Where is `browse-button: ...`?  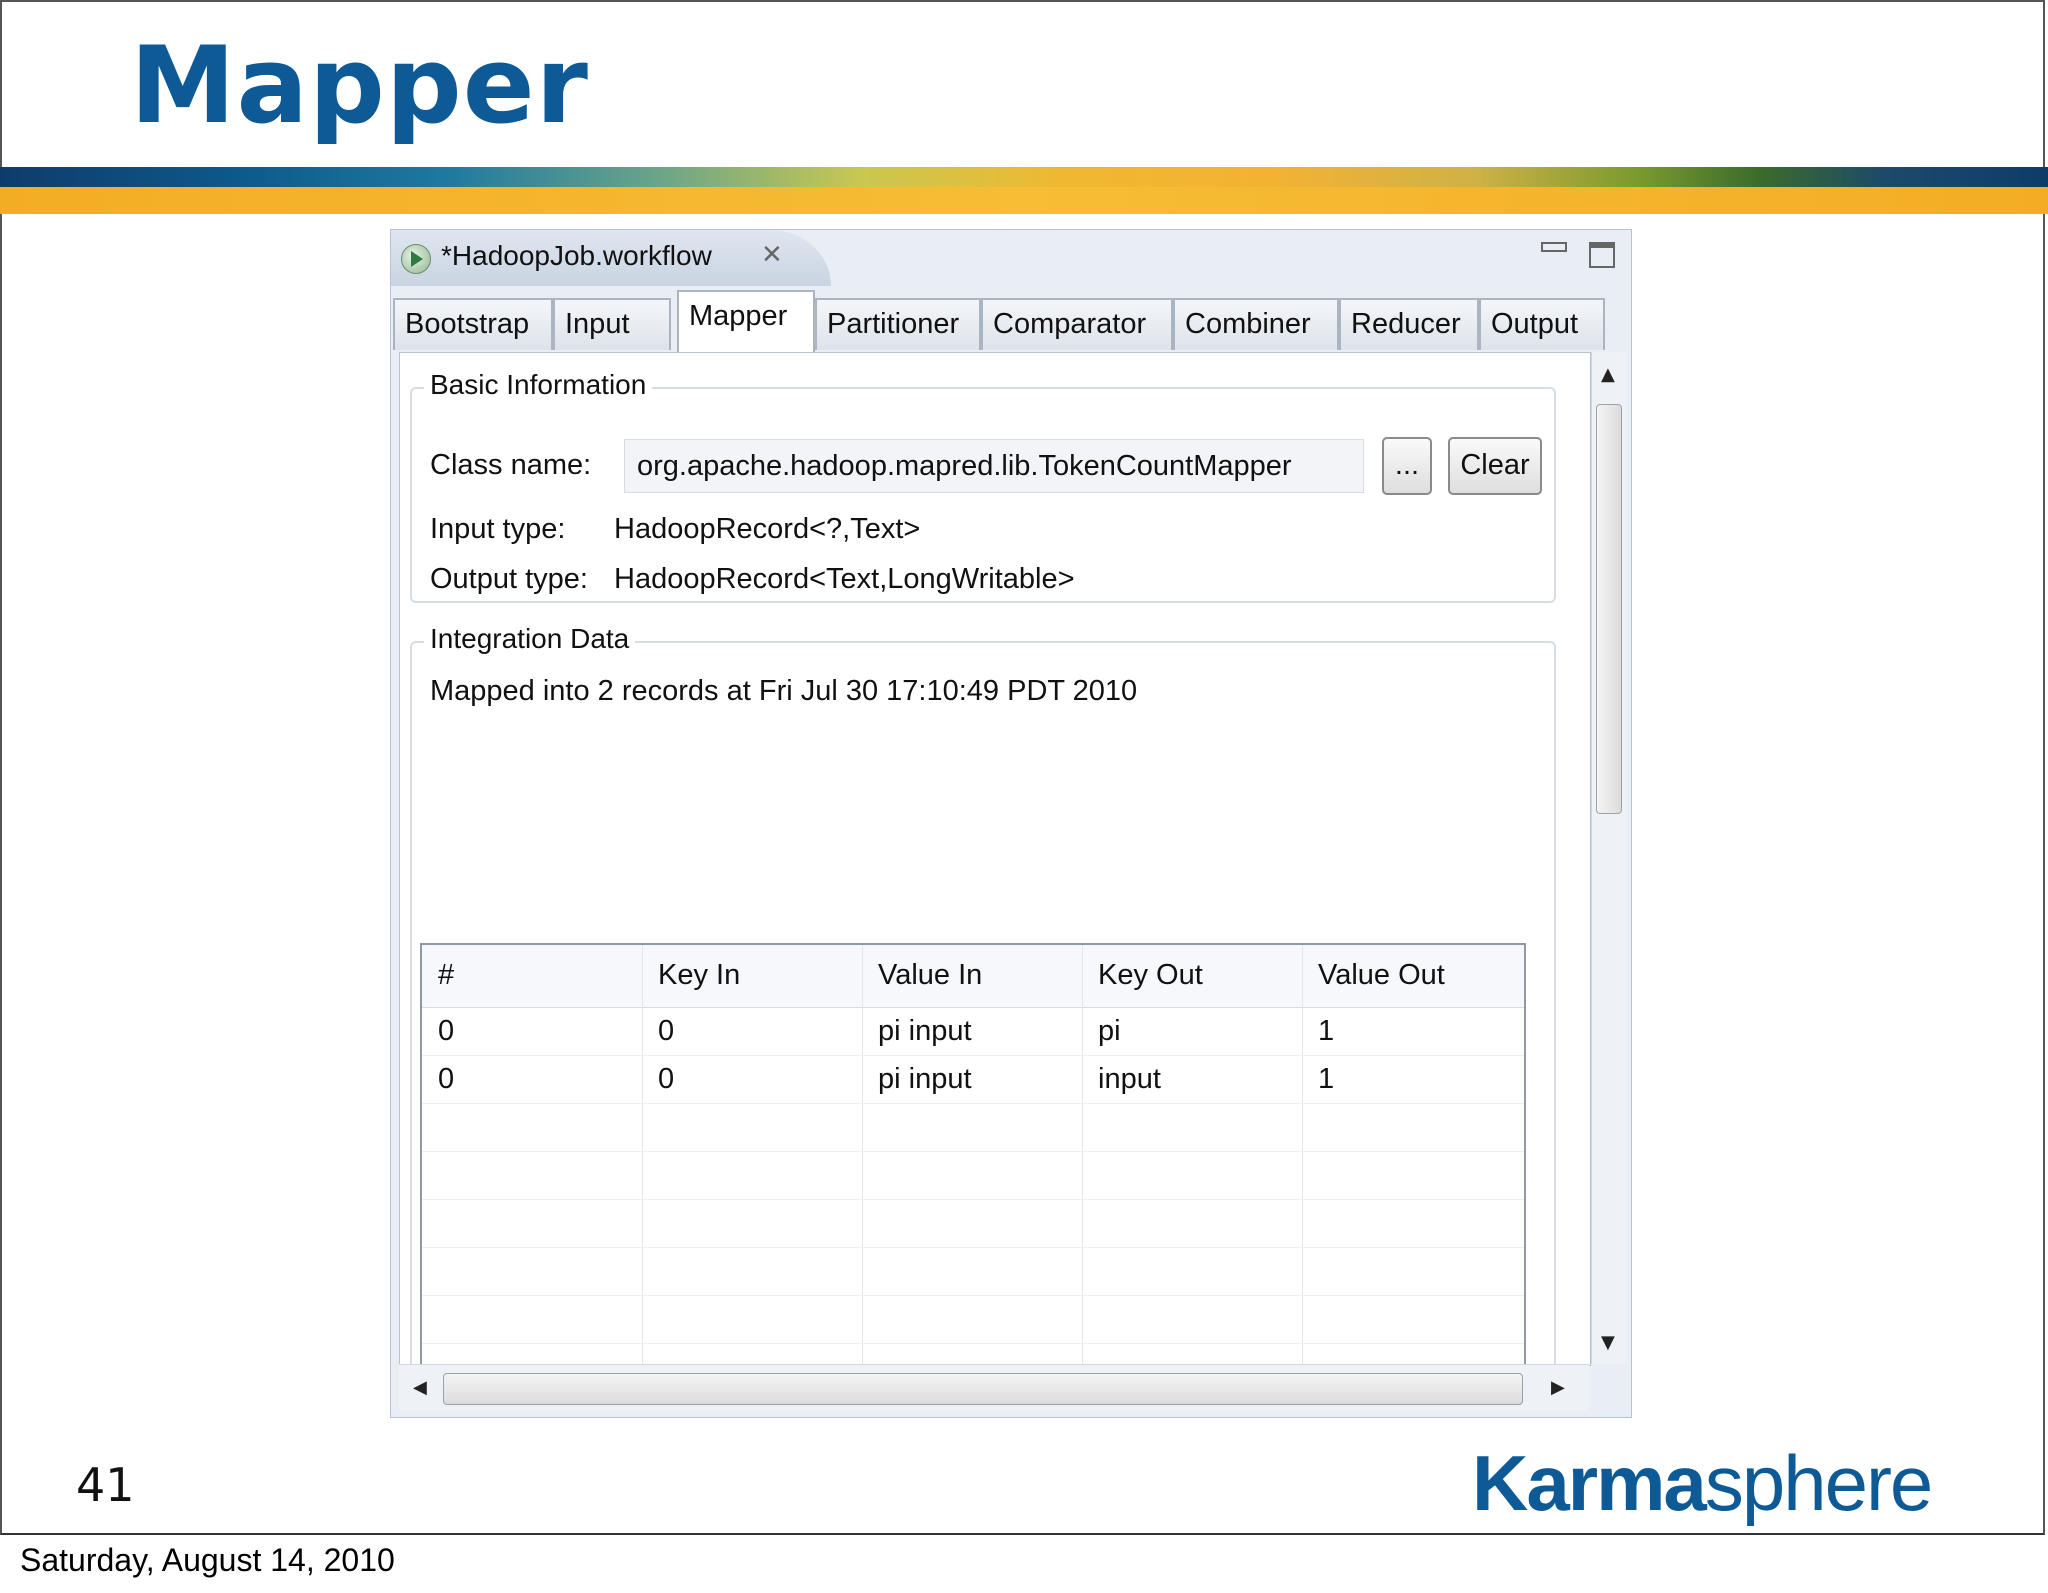
browse-button: ... is located at coordinates (1407, 466).